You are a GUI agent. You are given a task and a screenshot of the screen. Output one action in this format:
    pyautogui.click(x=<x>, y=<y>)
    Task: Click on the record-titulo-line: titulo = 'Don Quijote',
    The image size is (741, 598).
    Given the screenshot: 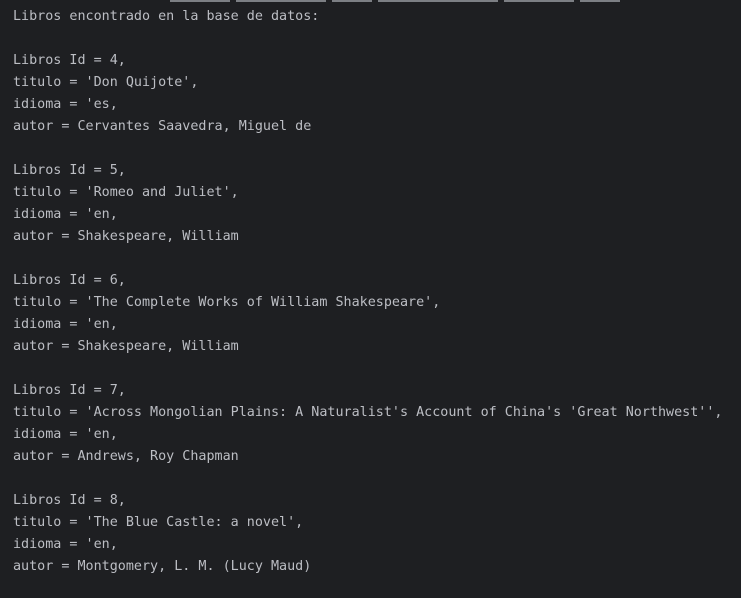 What is the action you would take?
    pyautogui.click(x=106, y=82)
    